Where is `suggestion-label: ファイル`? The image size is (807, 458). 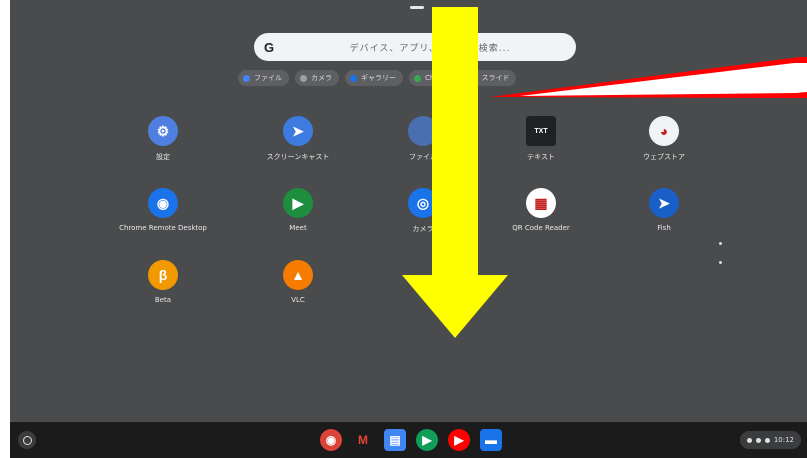 suggestion-label: ファイル is located at coordinates (268, 78).